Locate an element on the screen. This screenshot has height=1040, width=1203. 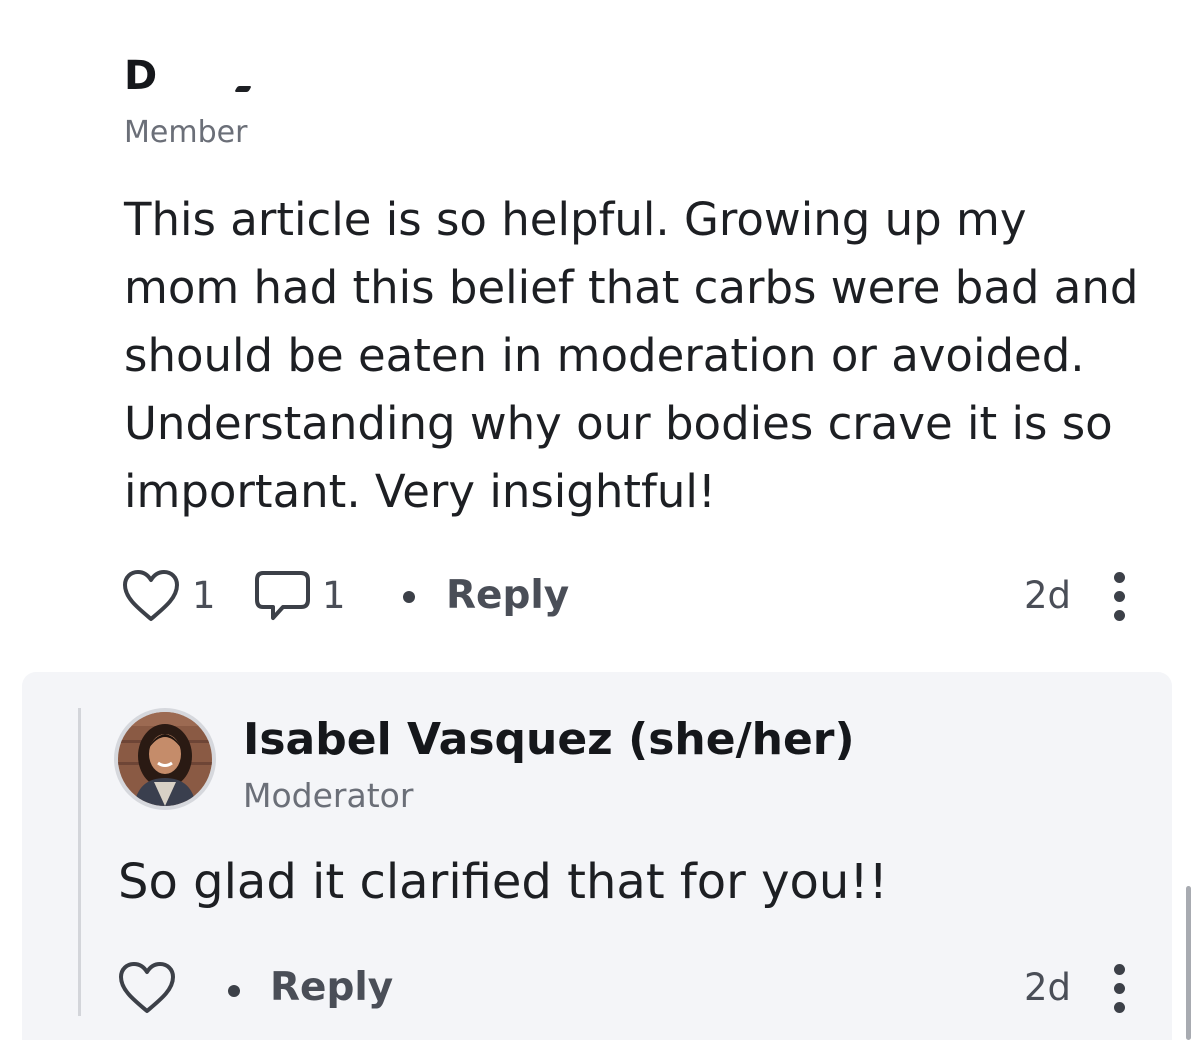
reply-author-role: Moderator is located at coordinates (328, 795).